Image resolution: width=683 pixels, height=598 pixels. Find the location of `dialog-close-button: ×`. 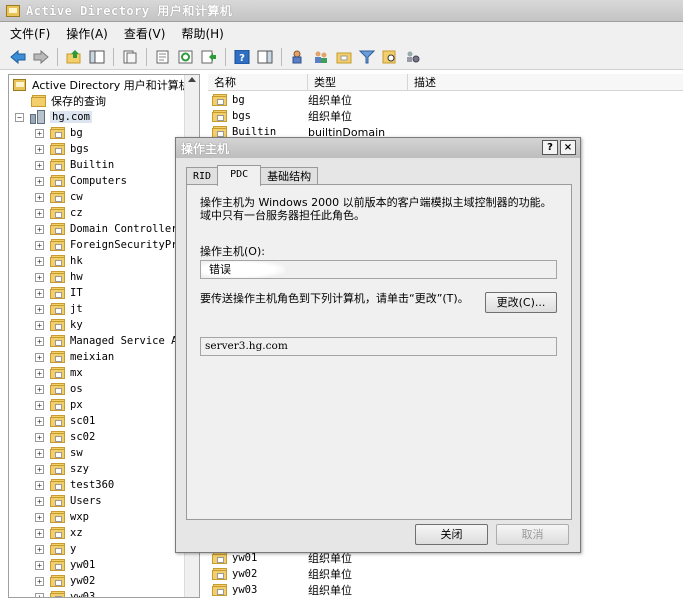

dialog-close-button: × is located at coordinates (568, 147).